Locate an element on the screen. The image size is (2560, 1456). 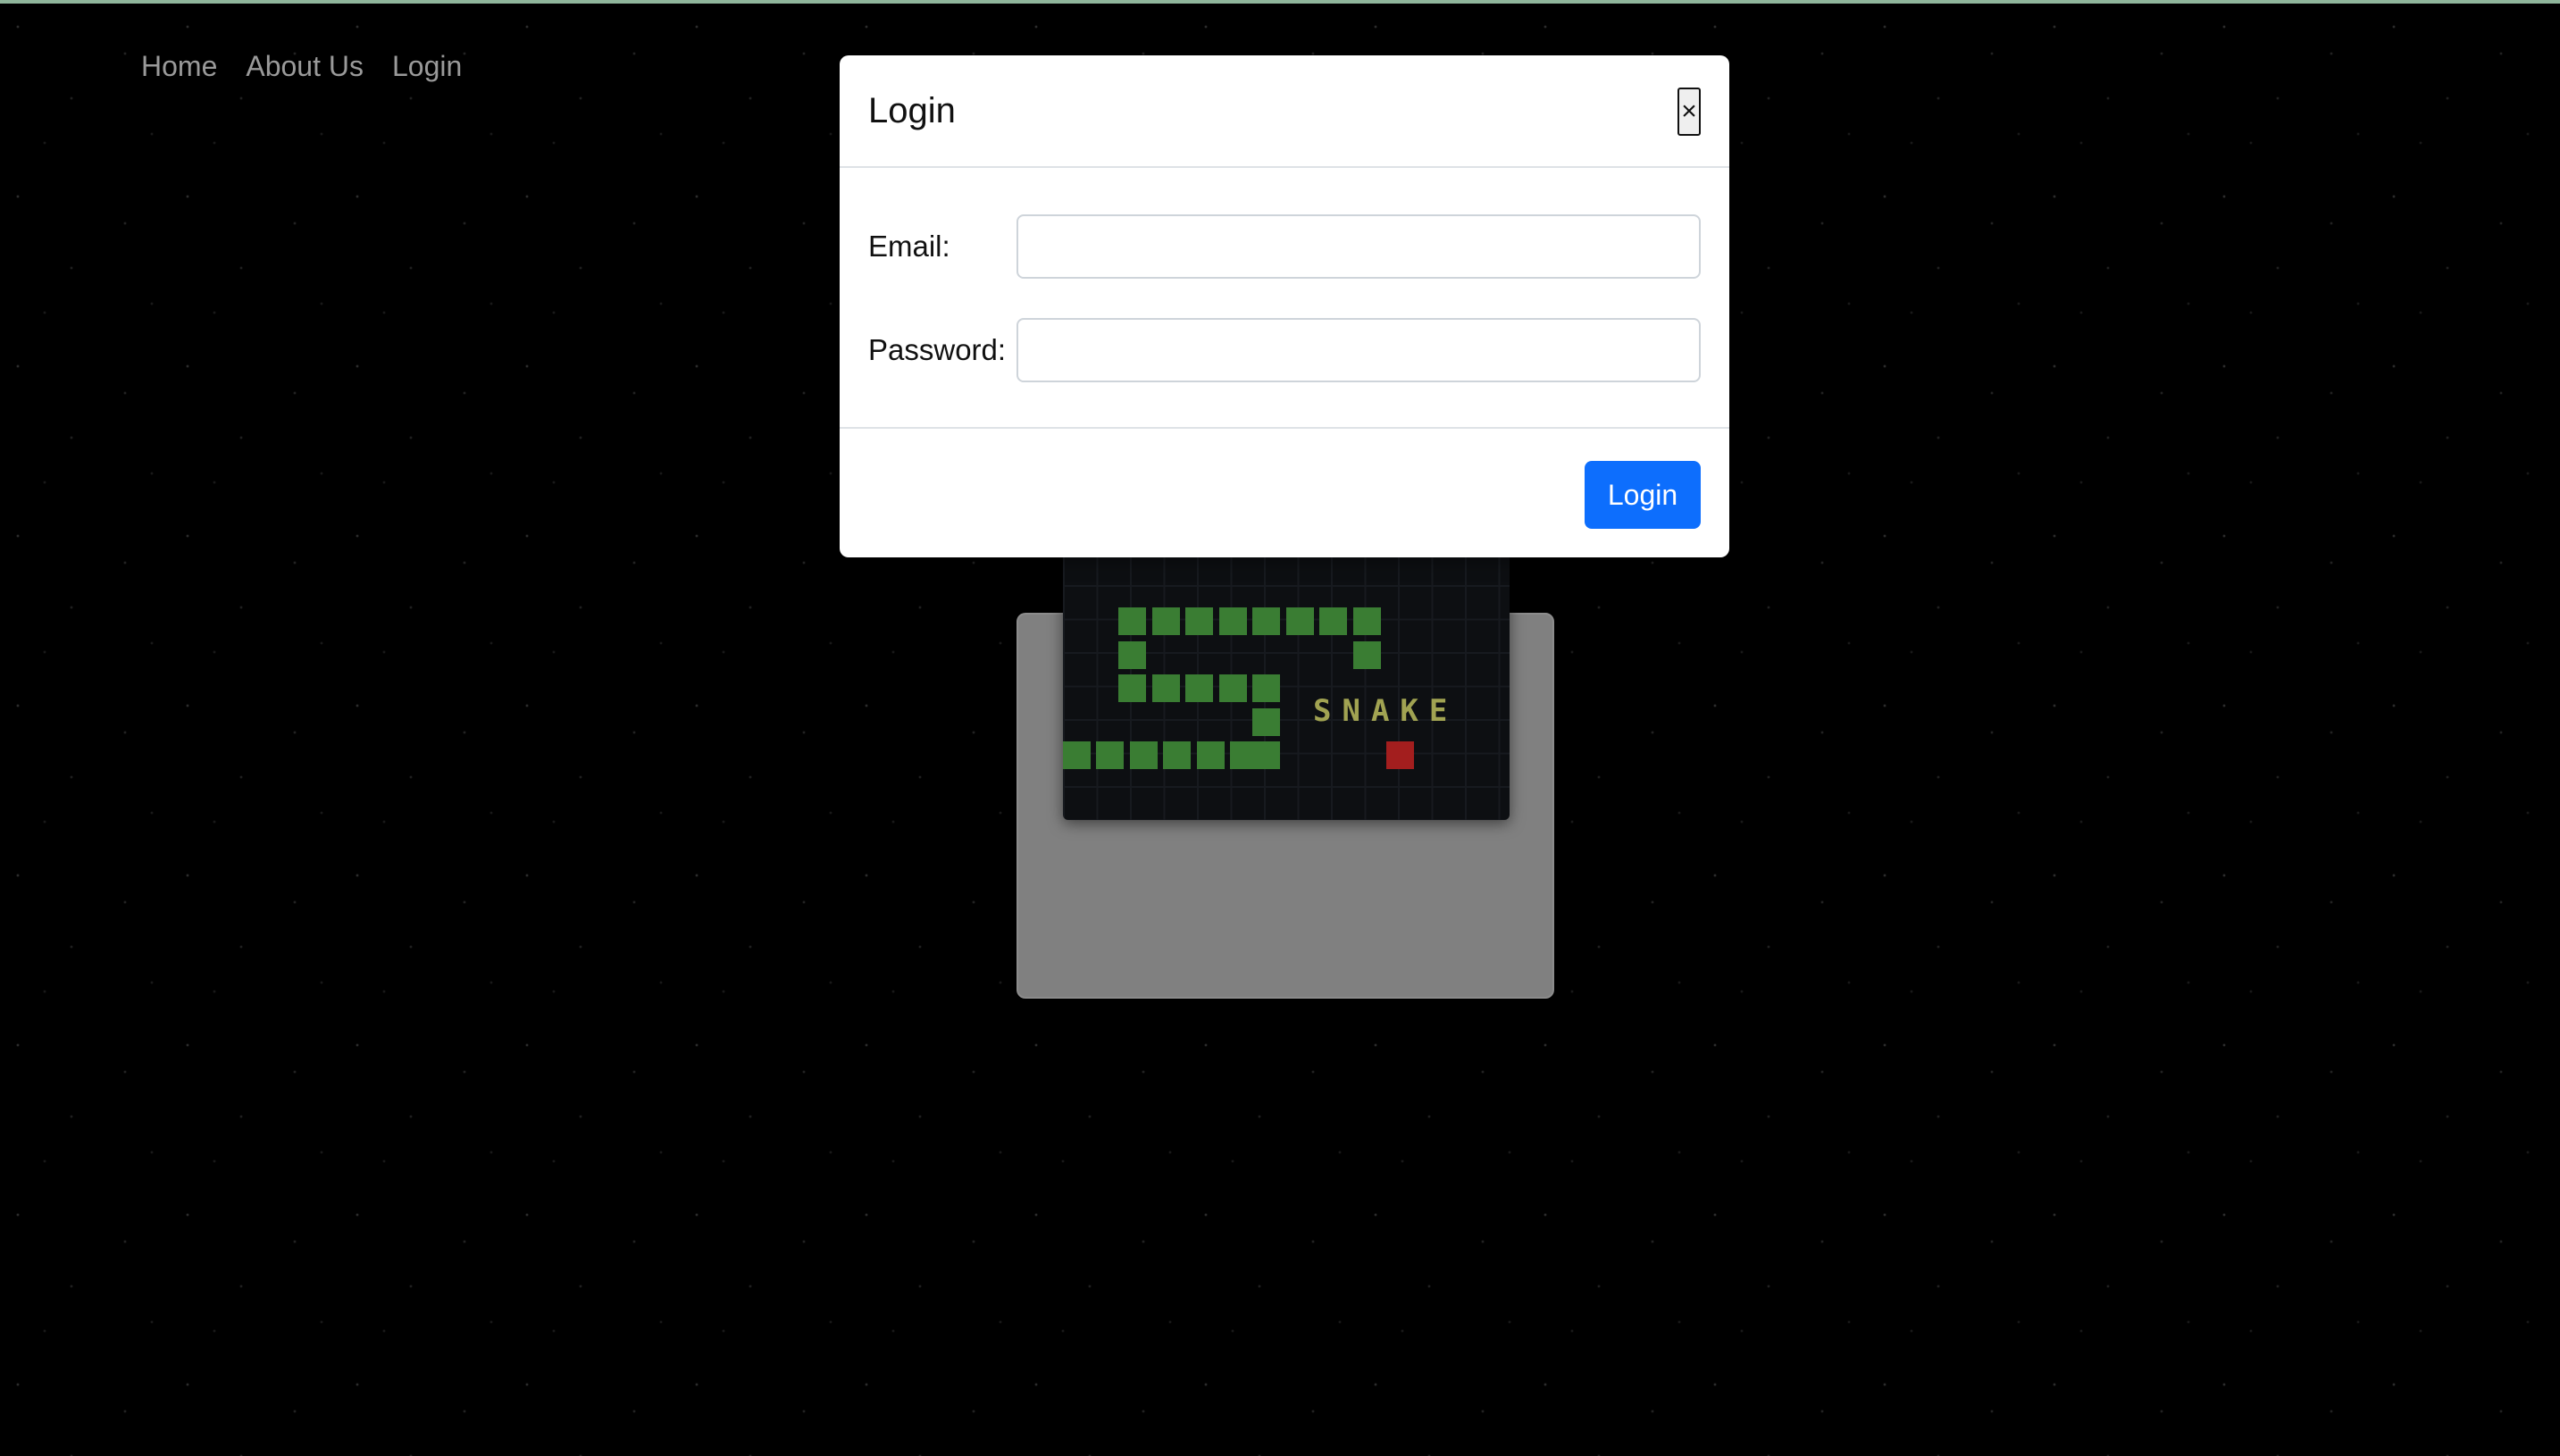
login-modal: Login × Email: Password: Login is located at coordinates (1284, 306).